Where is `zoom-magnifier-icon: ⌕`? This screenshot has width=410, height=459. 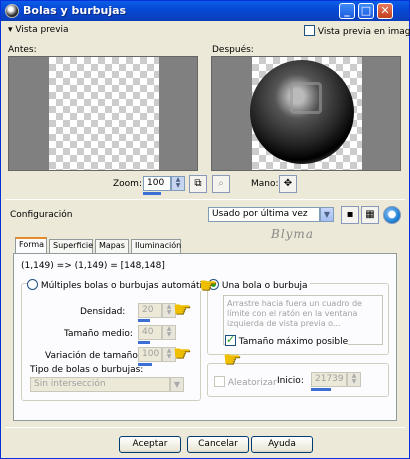 zoom-magnifier-icon: ⌕ is located at coordinates (221, 184).